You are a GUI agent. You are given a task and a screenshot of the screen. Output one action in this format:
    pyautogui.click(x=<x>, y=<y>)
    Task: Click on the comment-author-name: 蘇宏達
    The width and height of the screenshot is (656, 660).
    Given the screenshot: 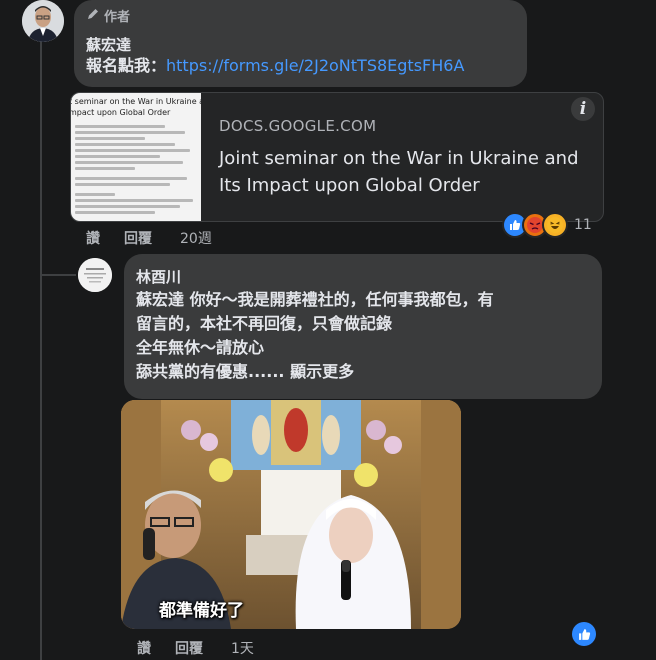 What is the action you would take?
    pyautogui.click(x=108, y=44)
    